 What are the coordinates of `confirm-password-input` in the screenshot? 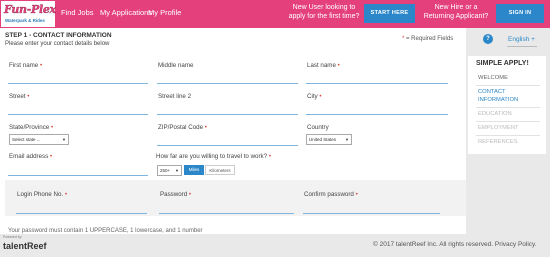 It's located at (371, 213).